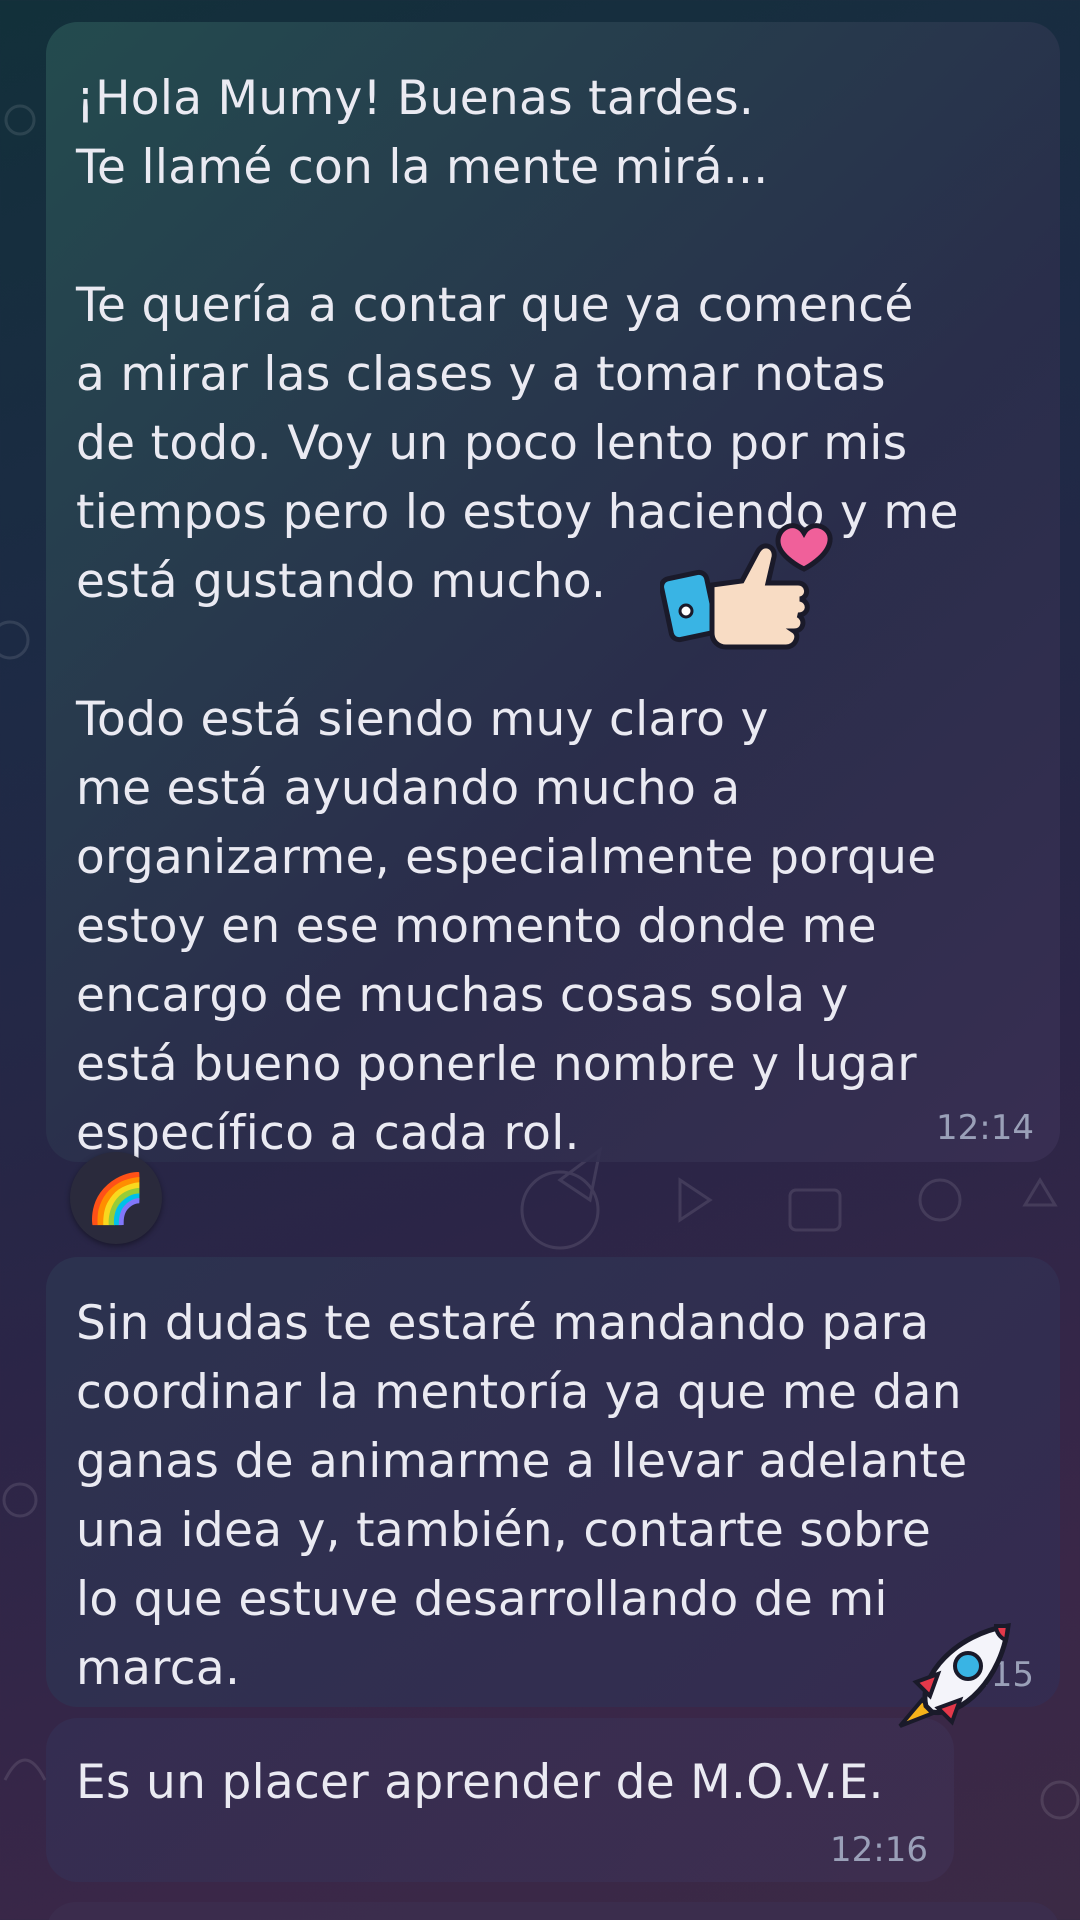 Image resolution: width=1080 pixels, height=1920 pixels. I want to click on message-timestamp: 12:16, so click(879, 1850).